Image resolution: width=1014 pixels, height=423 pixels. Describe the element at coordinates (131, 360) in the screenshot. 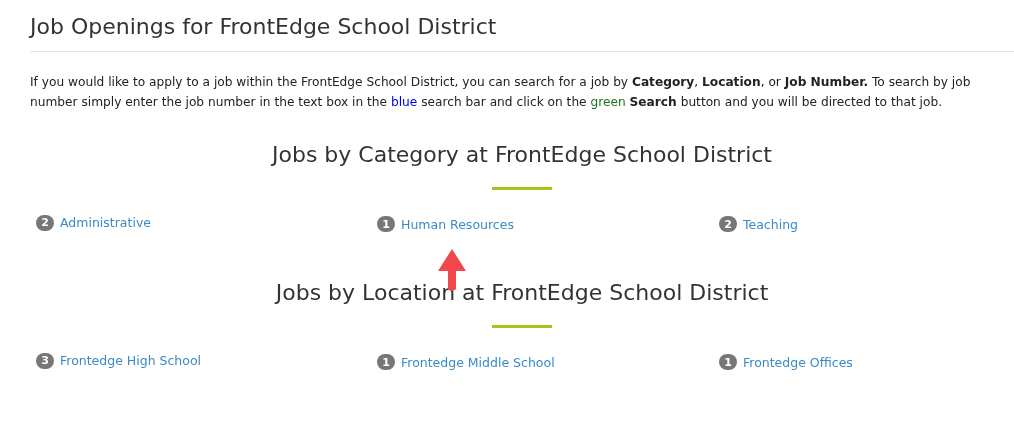

I see `category-link: Frontedge High School` at that location.